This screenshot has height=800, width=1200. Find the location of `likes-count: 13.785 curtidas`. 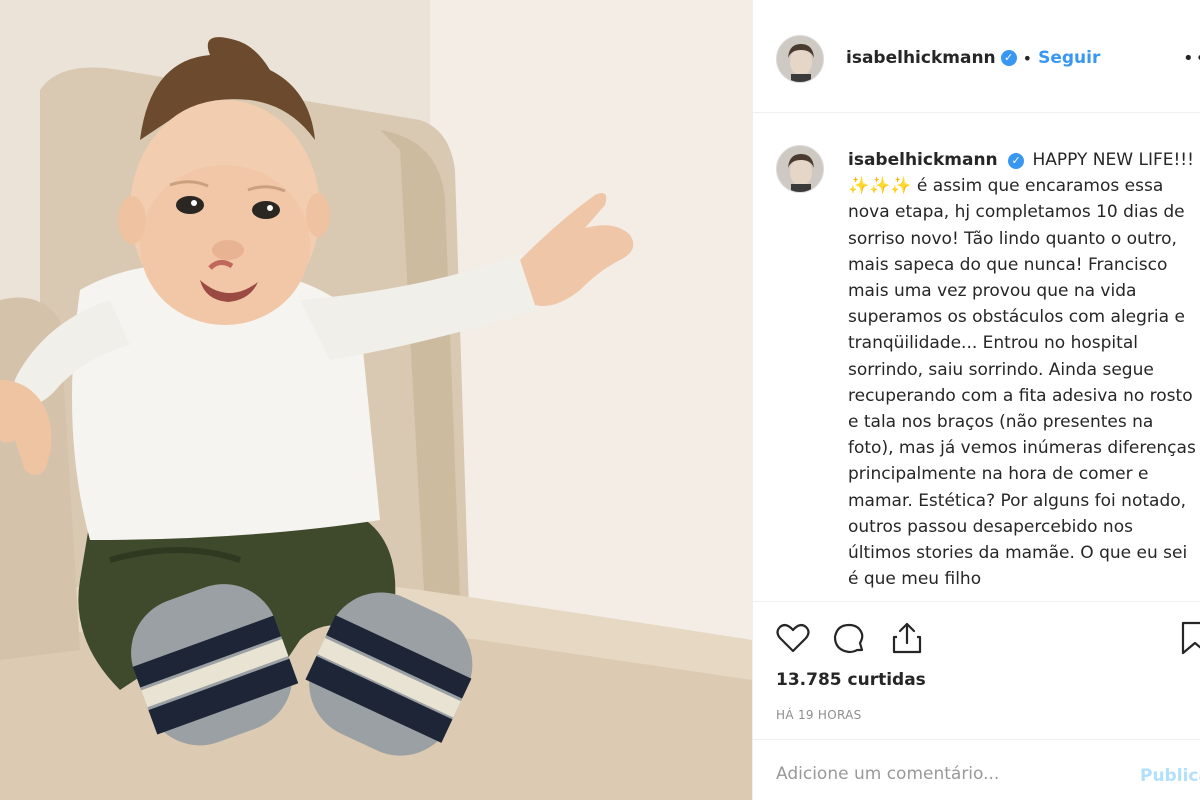

likes-count: 13.785 curtidas is located at coordinates (851, 680).